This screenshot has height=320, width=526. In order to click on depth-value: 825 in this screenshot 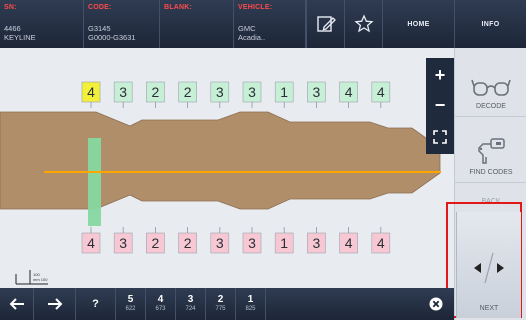, I will do `click(250, 309)`.